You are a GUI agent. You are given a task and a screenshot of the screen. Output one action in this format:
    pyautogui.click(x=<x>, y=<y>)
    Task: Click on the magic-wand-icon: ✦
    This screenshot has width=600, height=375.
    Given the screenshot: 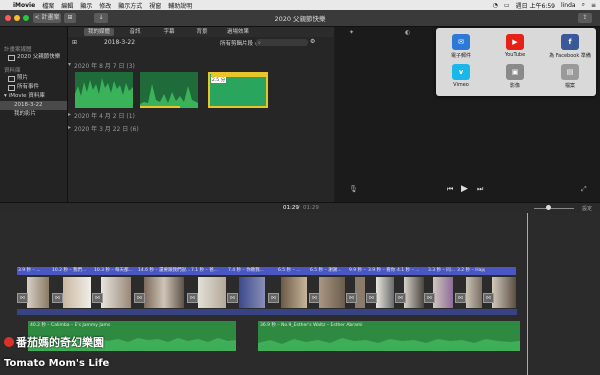 What is the action you would take?
    pyautogui.click(x=351, y=32)
    